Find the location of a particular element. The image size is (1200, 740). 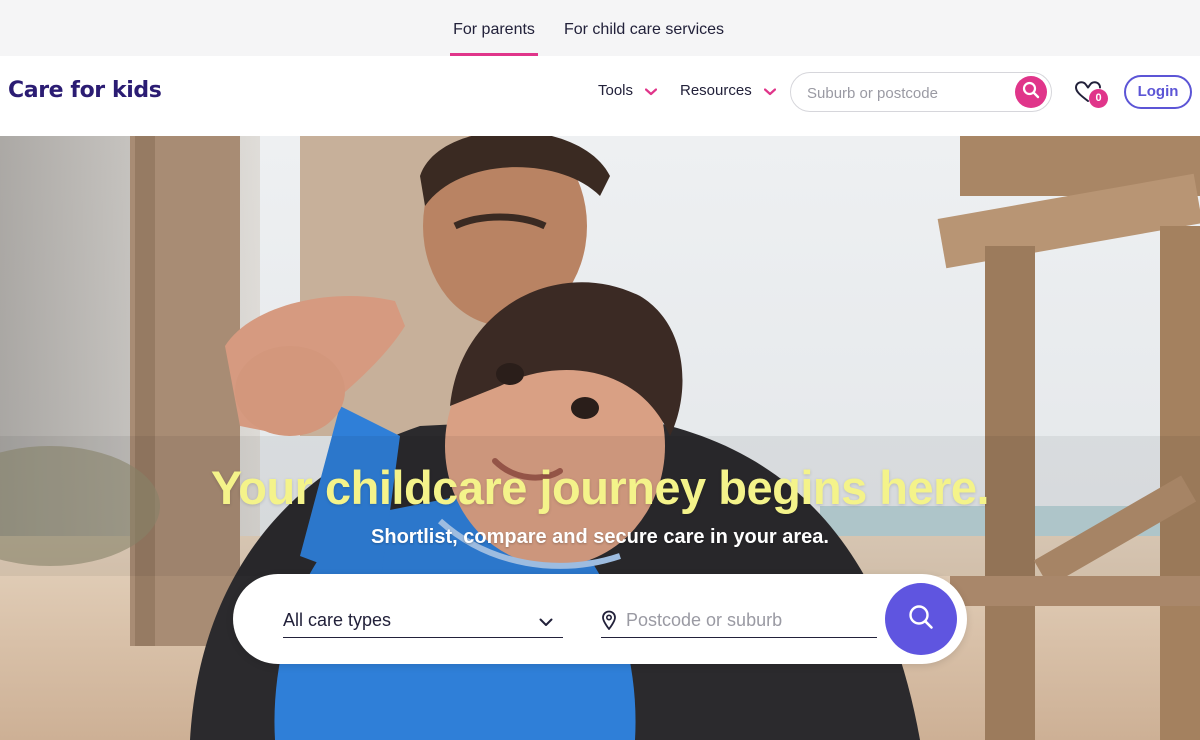

nav-resources: Resources is located at coordinates (728, 91).